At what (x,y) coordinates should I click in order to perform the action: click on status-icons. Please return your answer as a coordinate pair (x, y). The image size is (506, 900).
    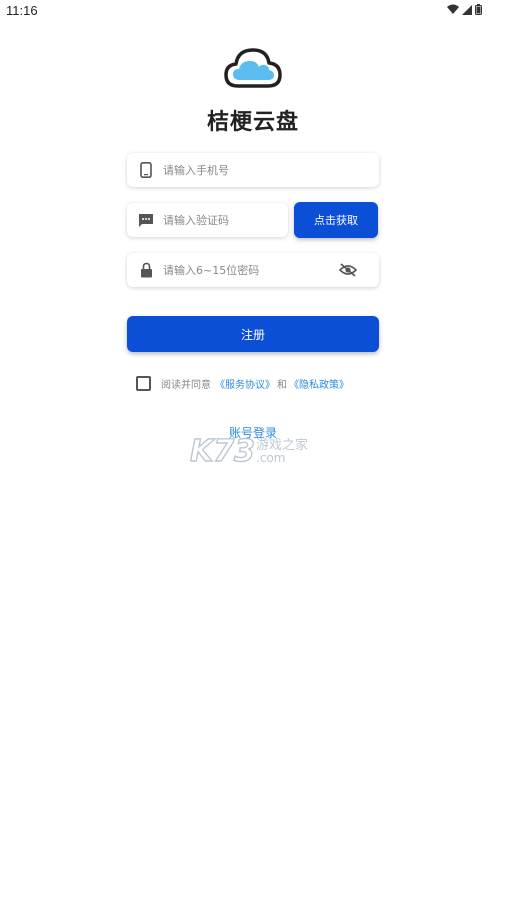
    Looking at the image, I should click on (464, 9).